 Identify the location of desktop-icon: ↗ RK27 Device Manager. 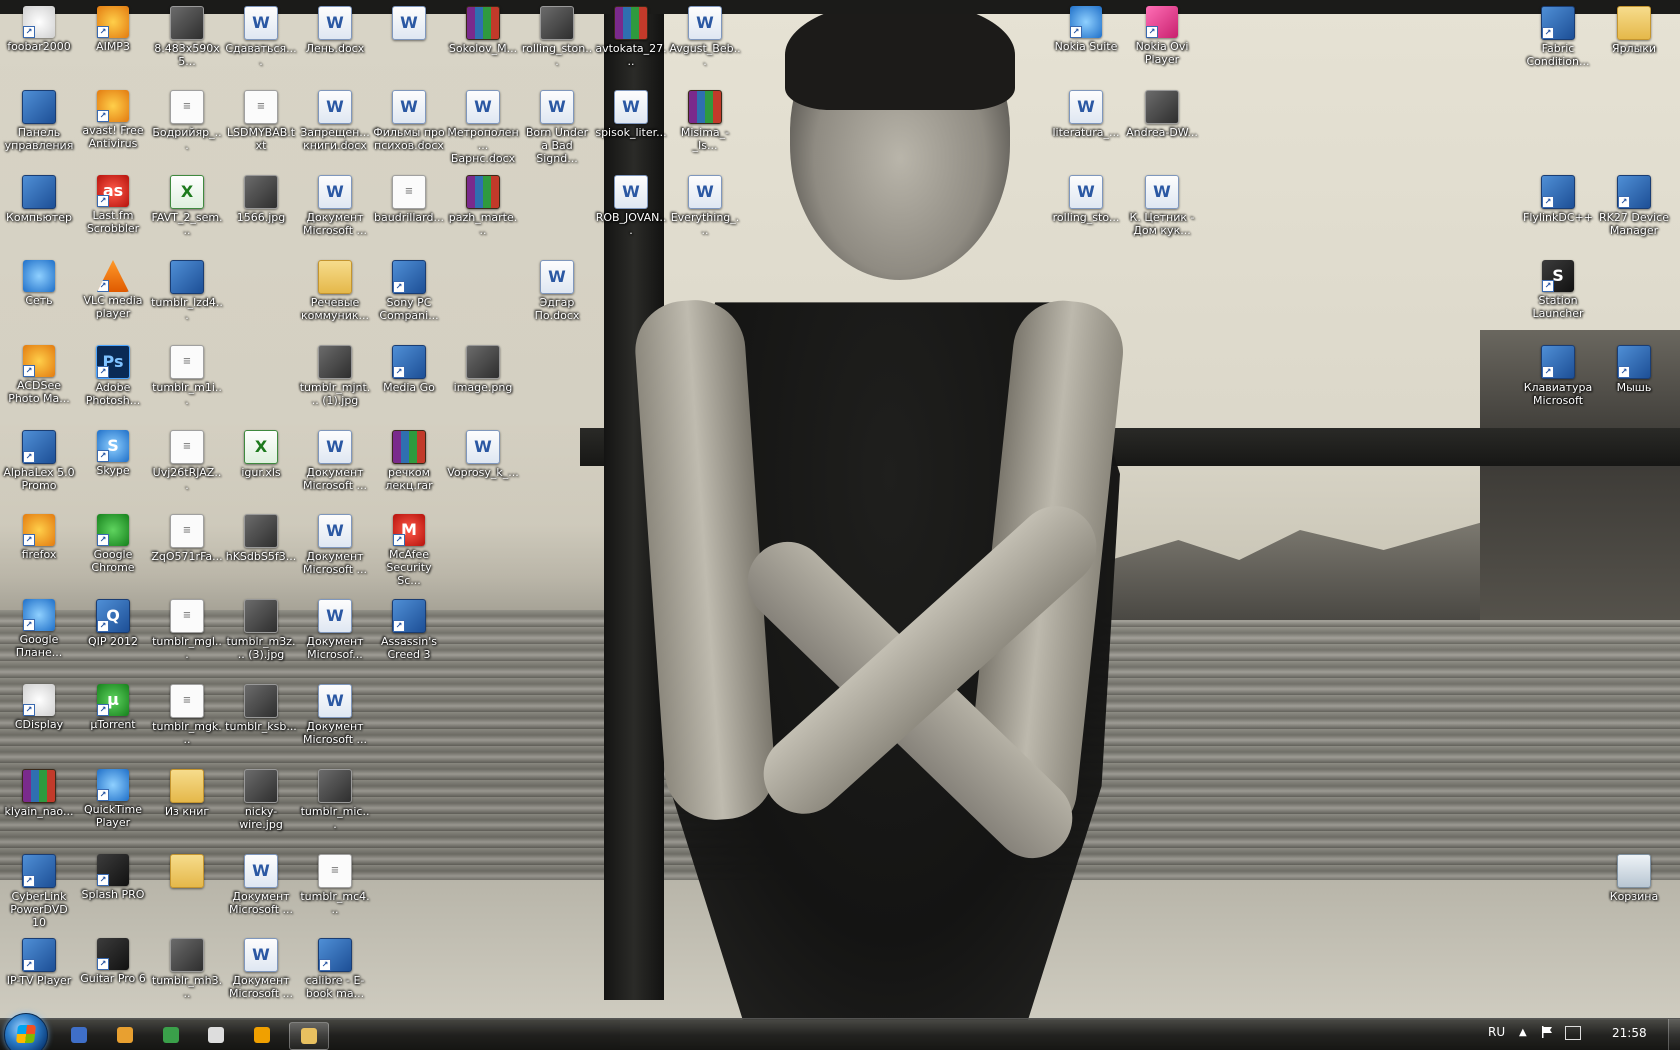
(1634, 203).